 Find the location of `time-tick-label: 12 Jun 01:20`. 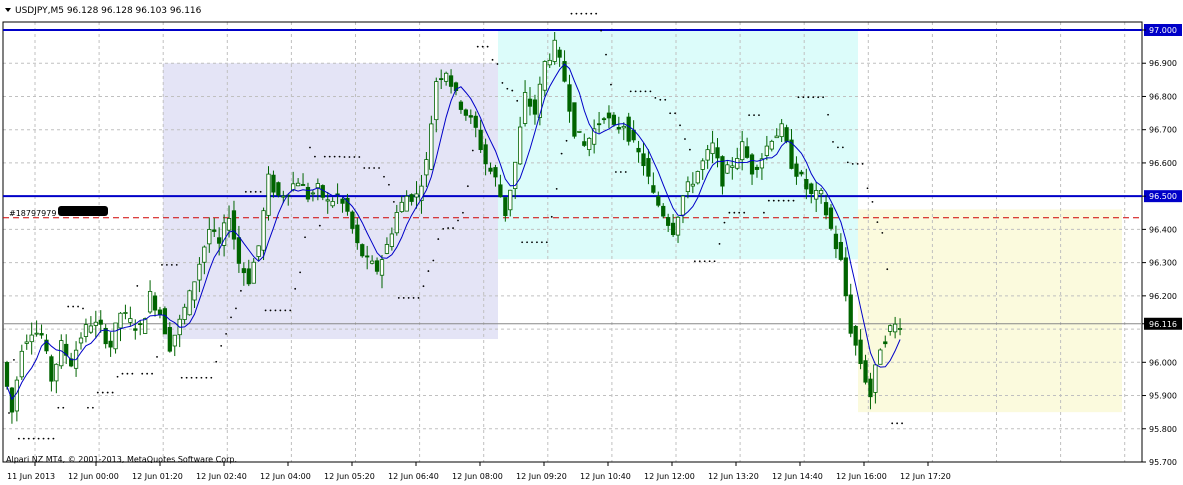

time-tick-label: 12 Jun 01:20 is located at coordinates (157, 476).